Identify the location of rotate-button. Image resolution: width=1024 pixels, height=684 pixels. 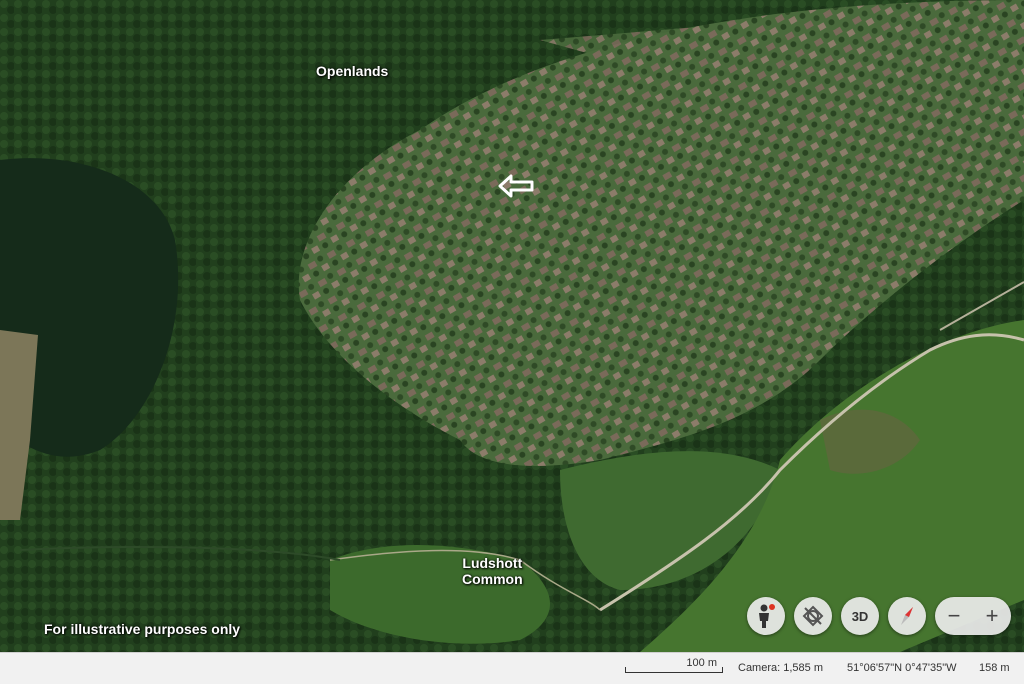
(813, 616).